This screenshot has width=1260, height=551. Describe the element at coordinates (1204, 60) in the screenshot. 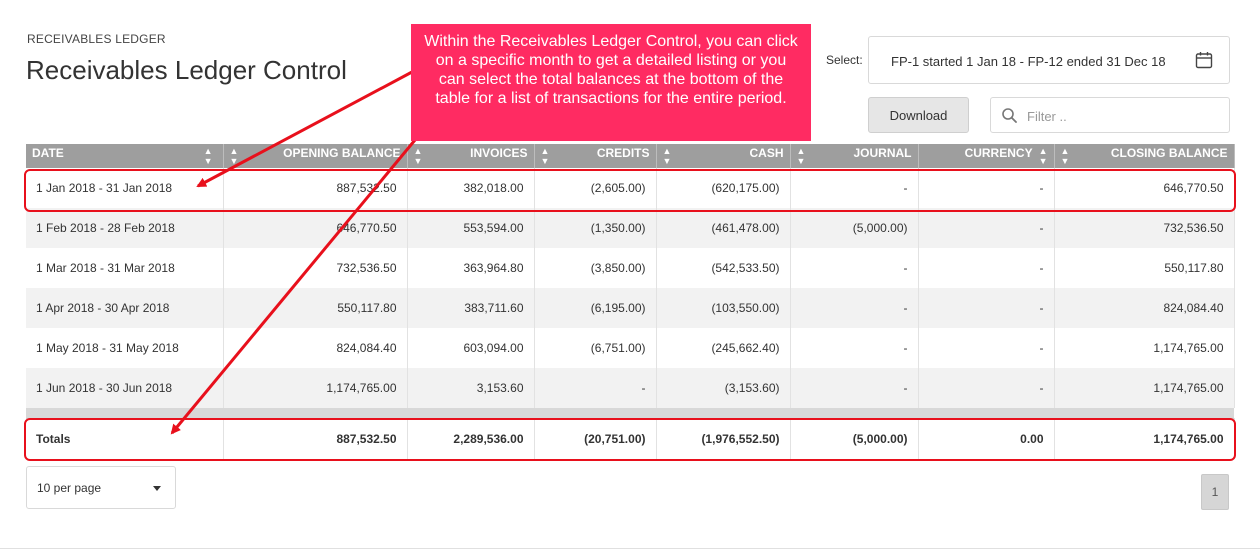

I see `calendar-icon` at that location.